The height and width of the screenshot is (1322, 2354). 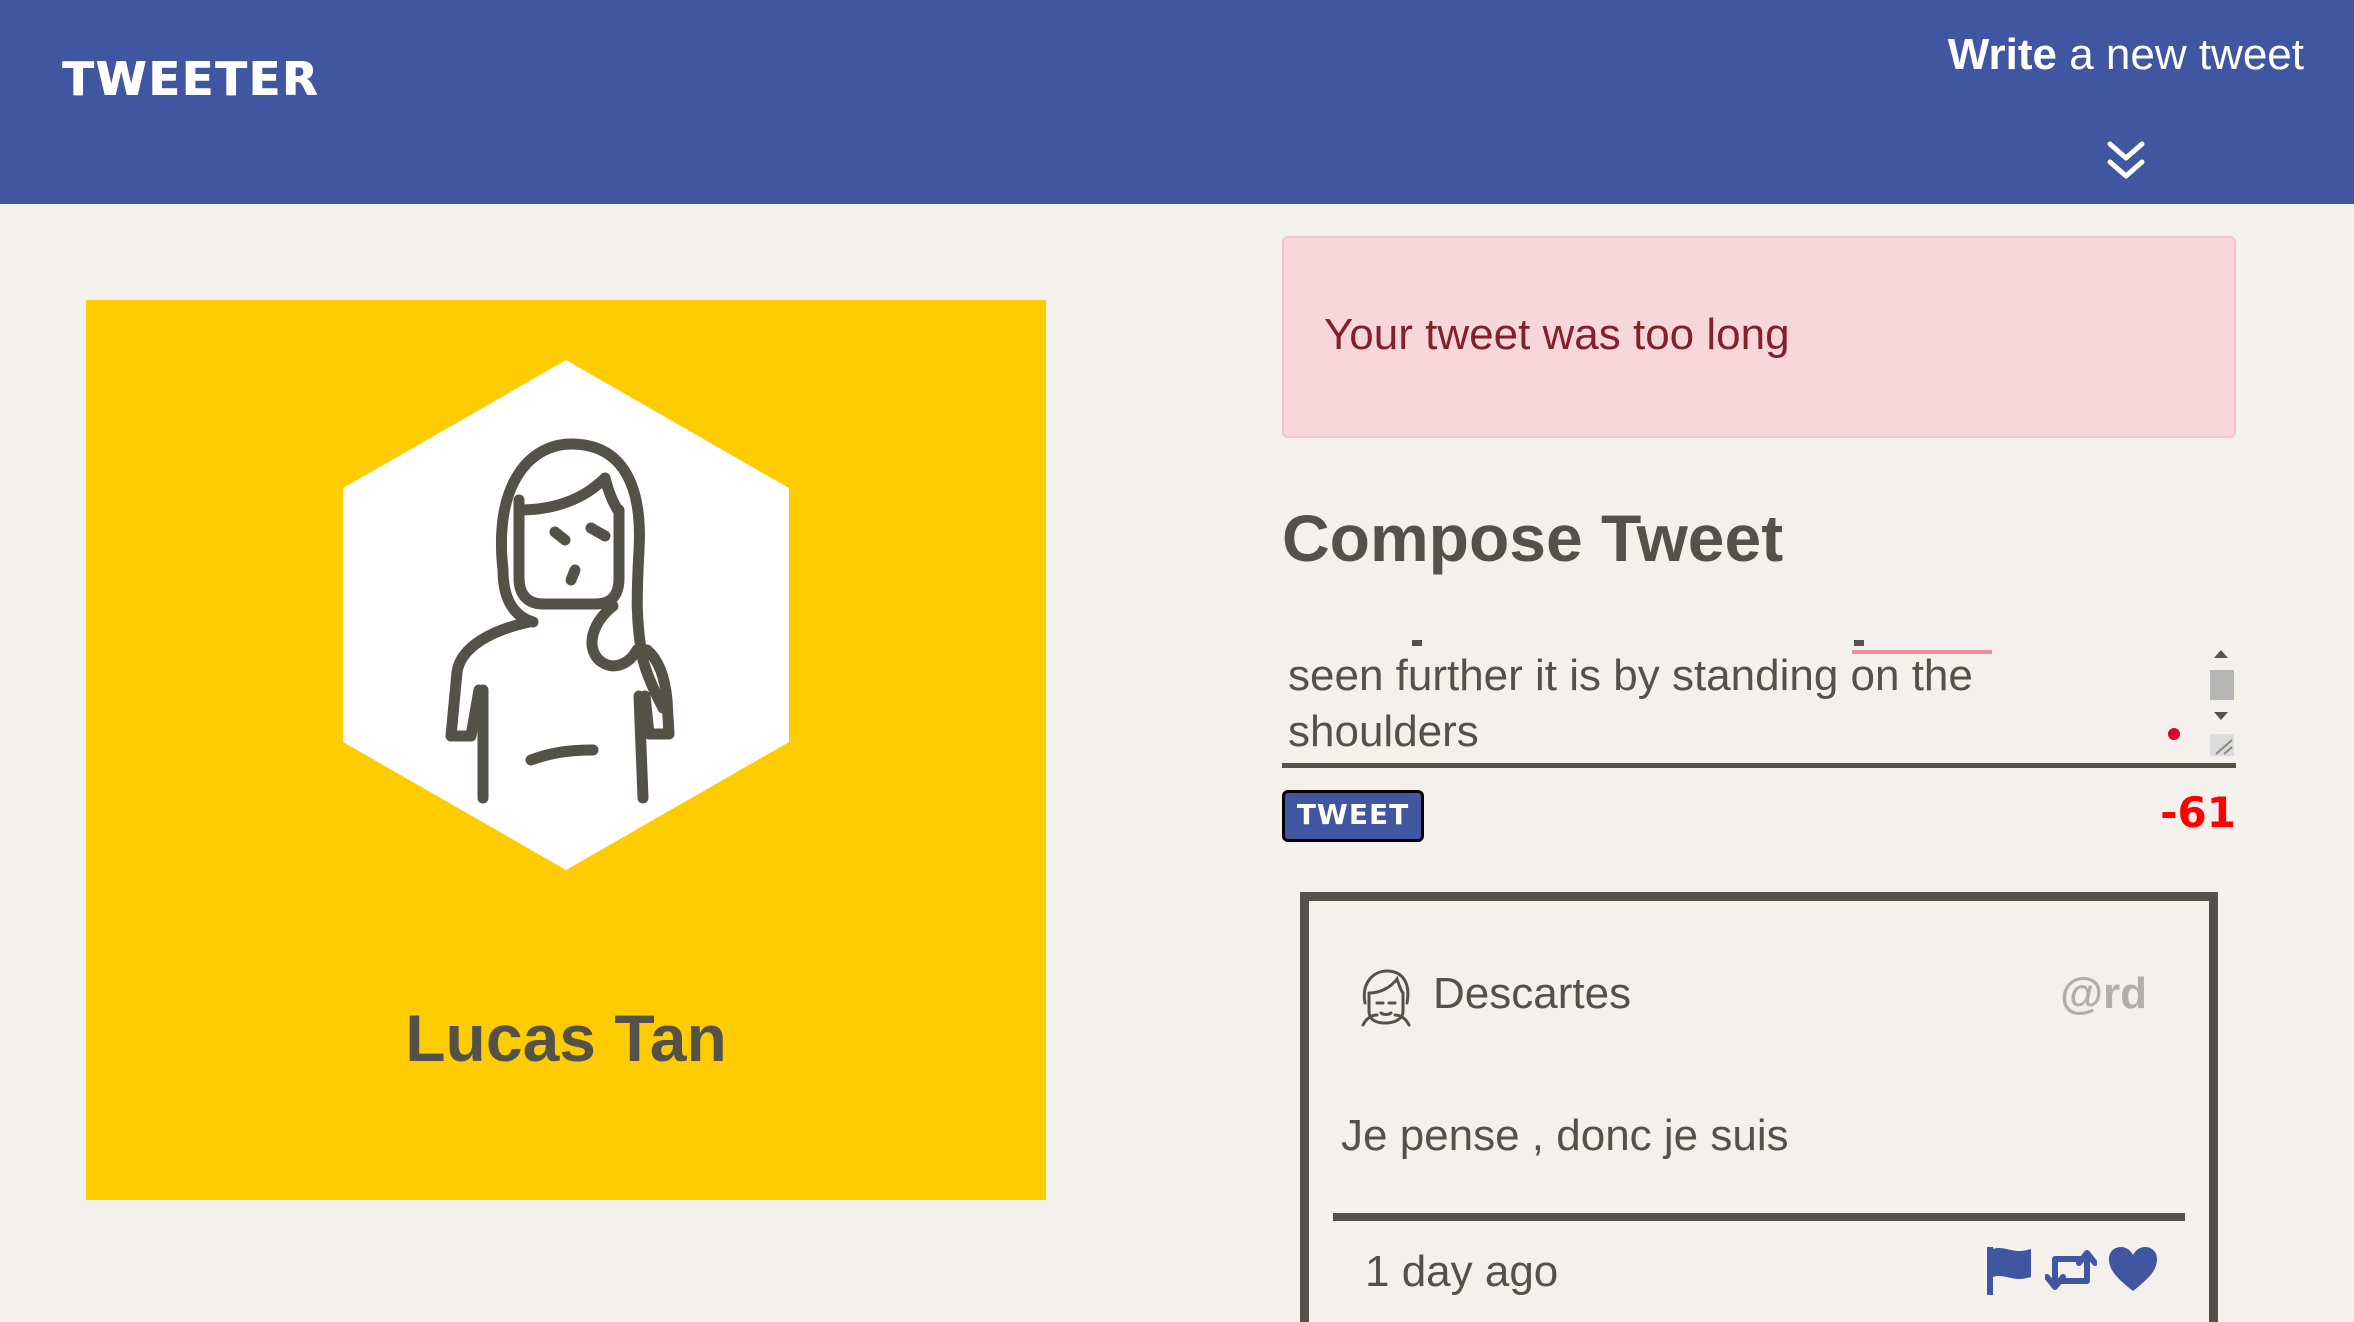 I want to click on tweet-textarea-line: of giants, so click(x=1728, y=761).